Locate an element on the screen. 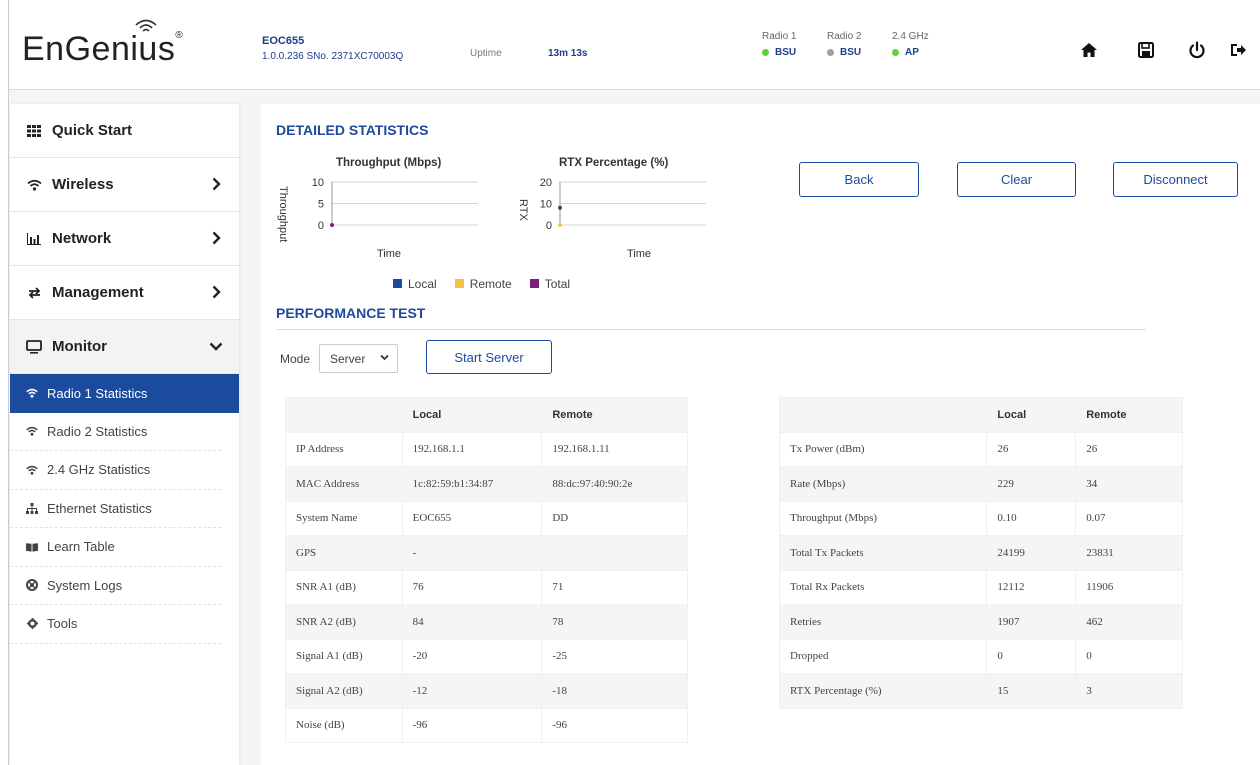  table-cell: 192.168.1.11 is located at coordinates (614, 449).